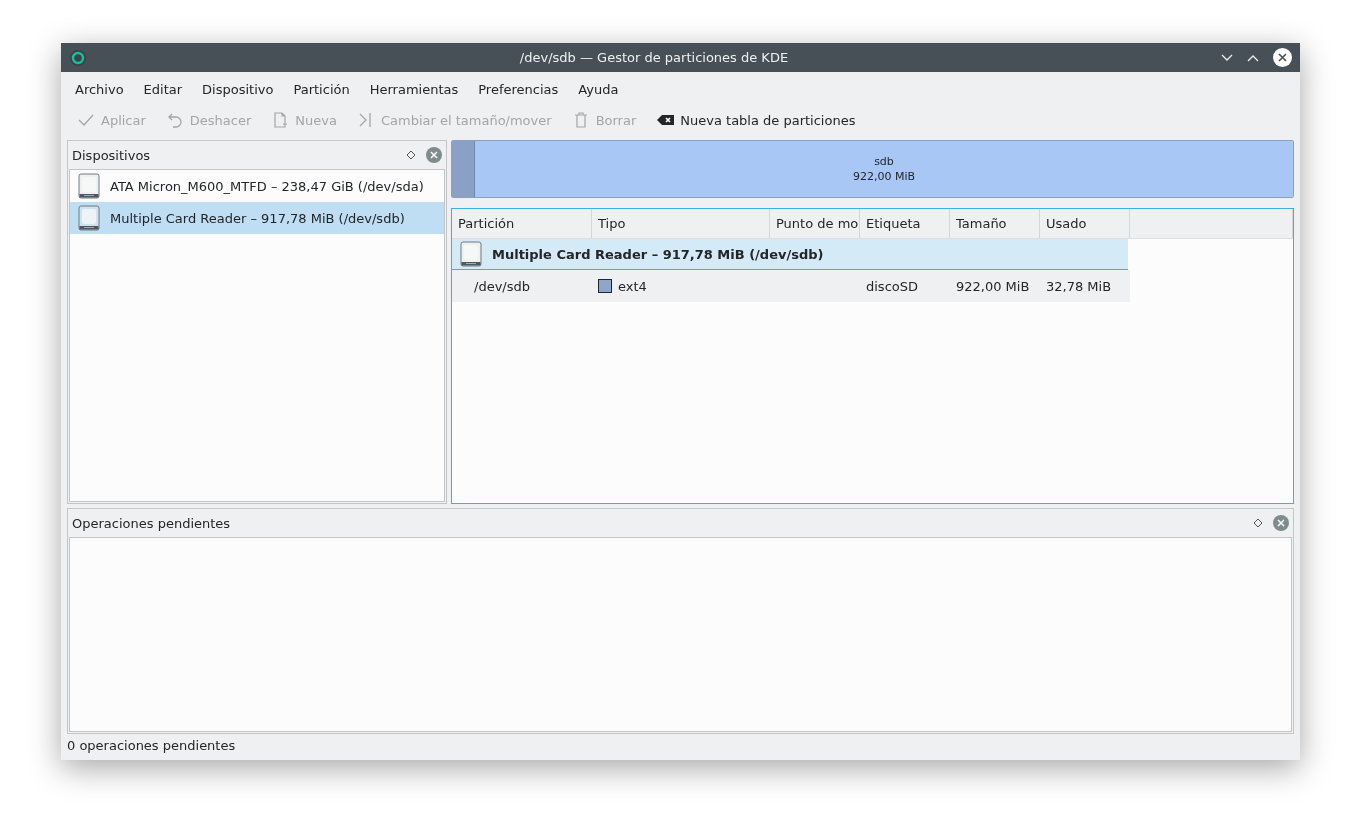 The width and height of the screenshot is (1361, 839). Describe the element at coordinates (518, 89) in the screenshot. I see `menu-item: Preferencias` at that location.